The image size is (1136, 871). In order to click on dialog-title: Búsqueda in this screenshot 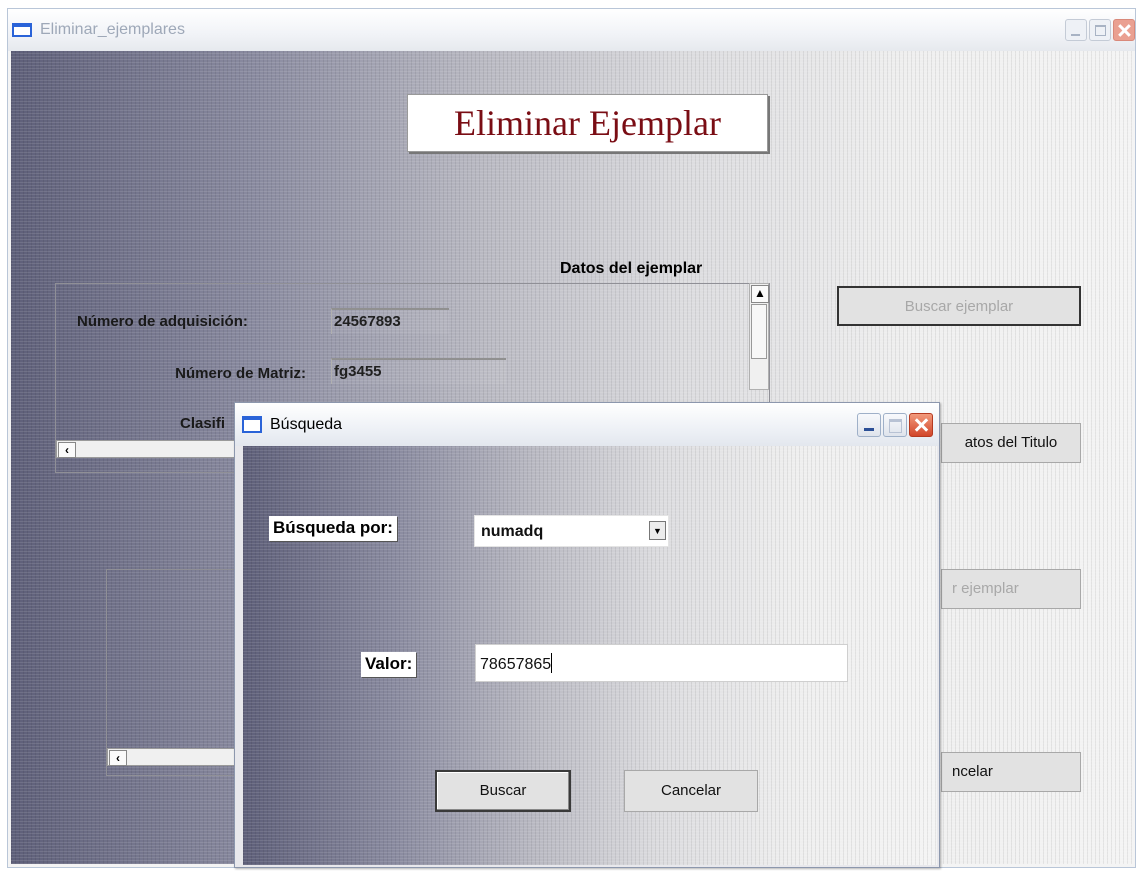, I will do `click(306, 424)`.